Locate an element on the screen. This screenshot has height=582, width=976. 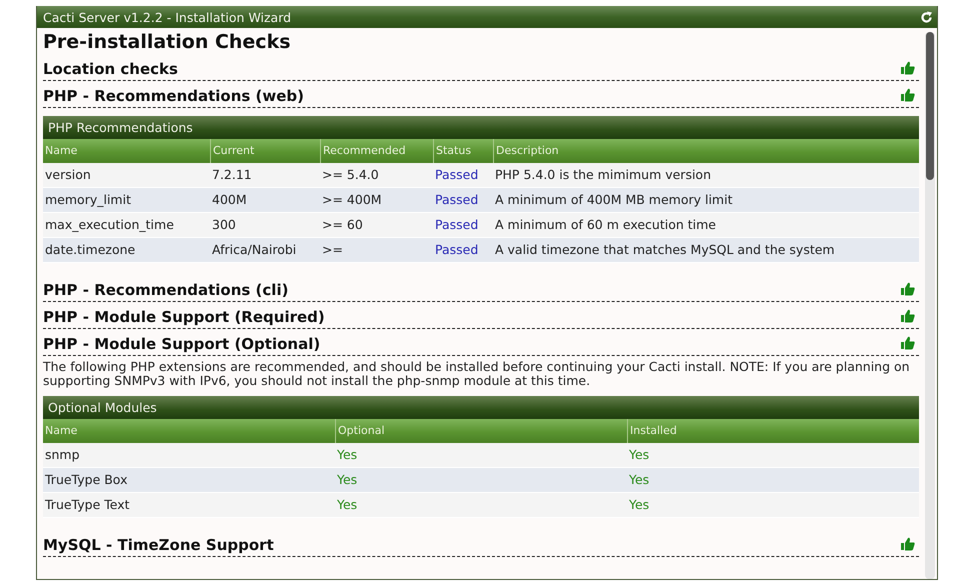
table-cell: TrueType Text is located at coordinates (189, 505).